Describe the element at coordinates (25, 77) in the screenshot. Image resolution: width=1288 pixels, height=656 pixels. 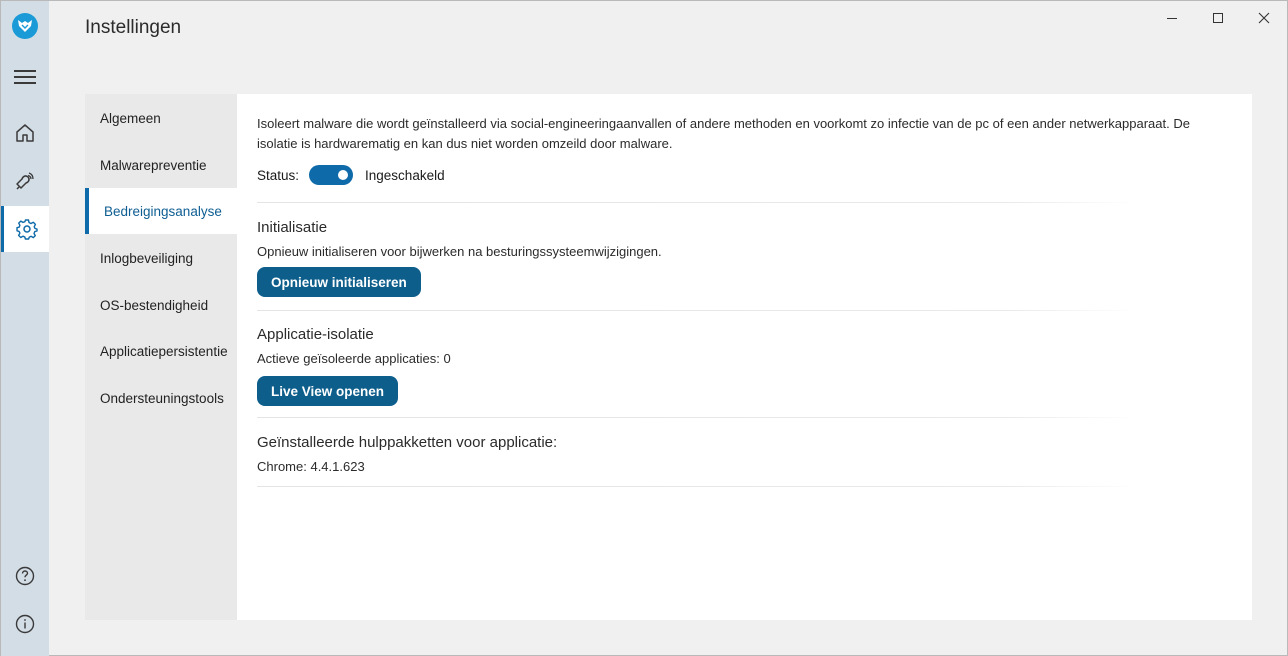
I see `hamburger-menu-icon` at that location.